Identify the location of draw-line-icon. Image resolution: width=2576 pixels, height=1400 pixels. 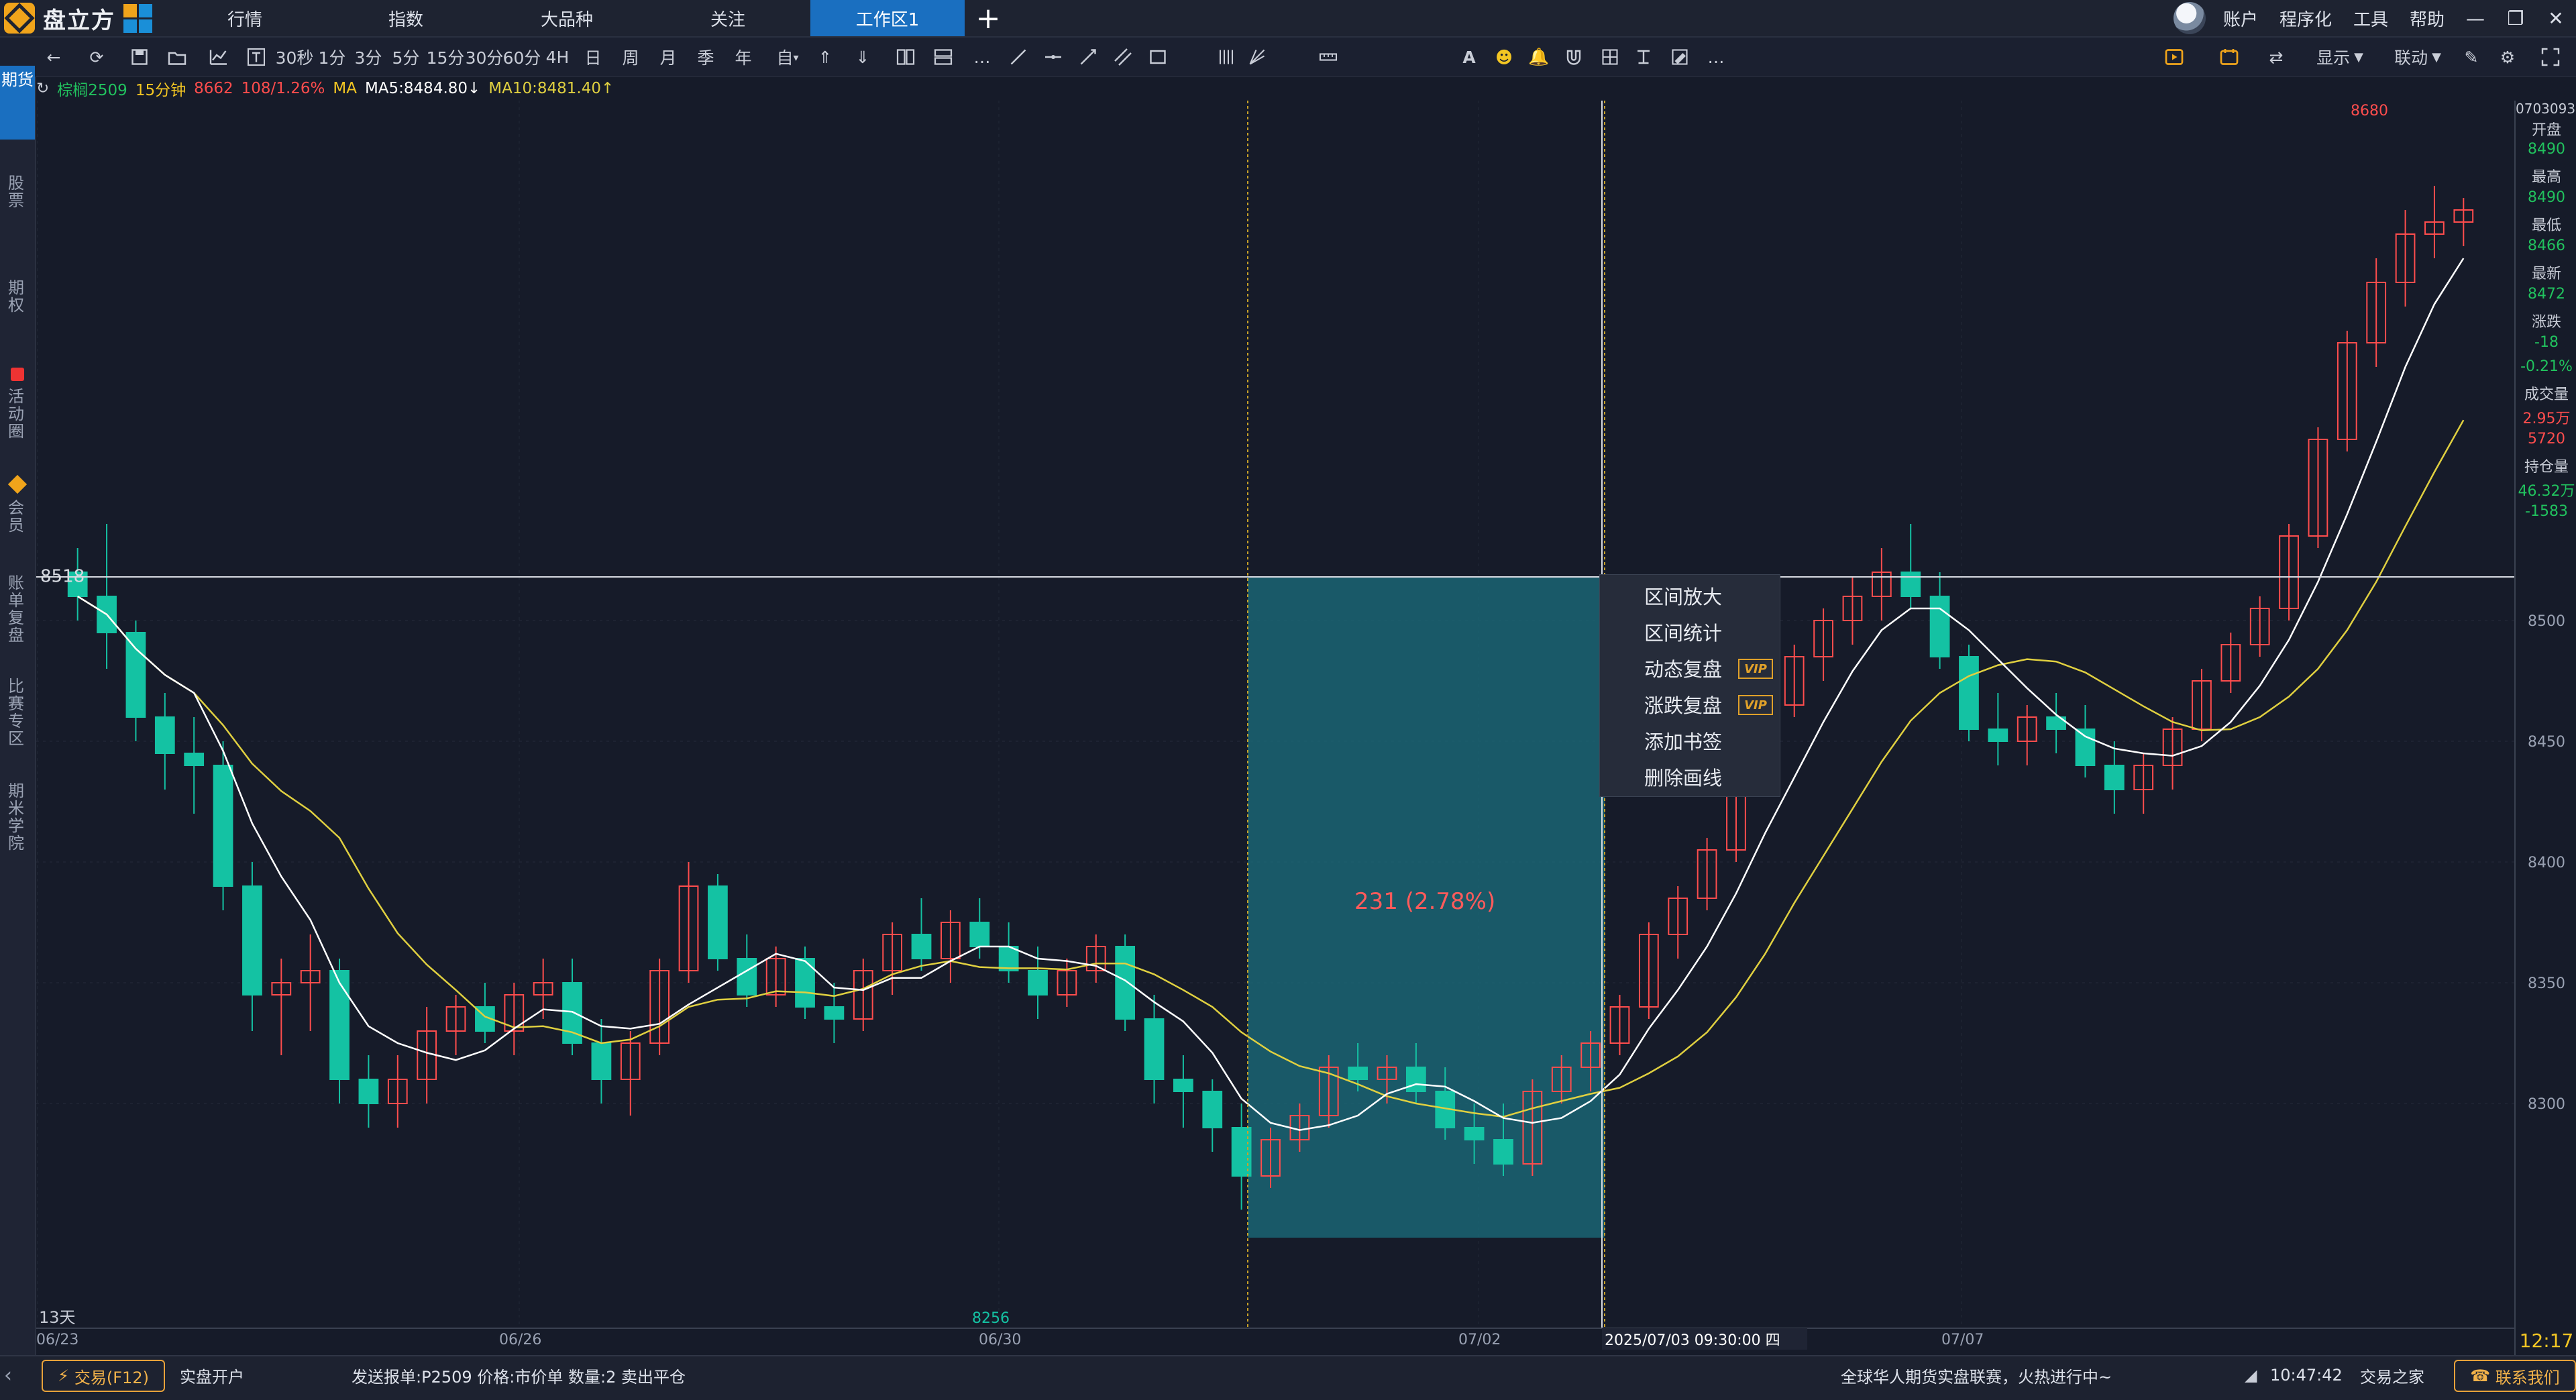
(1018, 57).